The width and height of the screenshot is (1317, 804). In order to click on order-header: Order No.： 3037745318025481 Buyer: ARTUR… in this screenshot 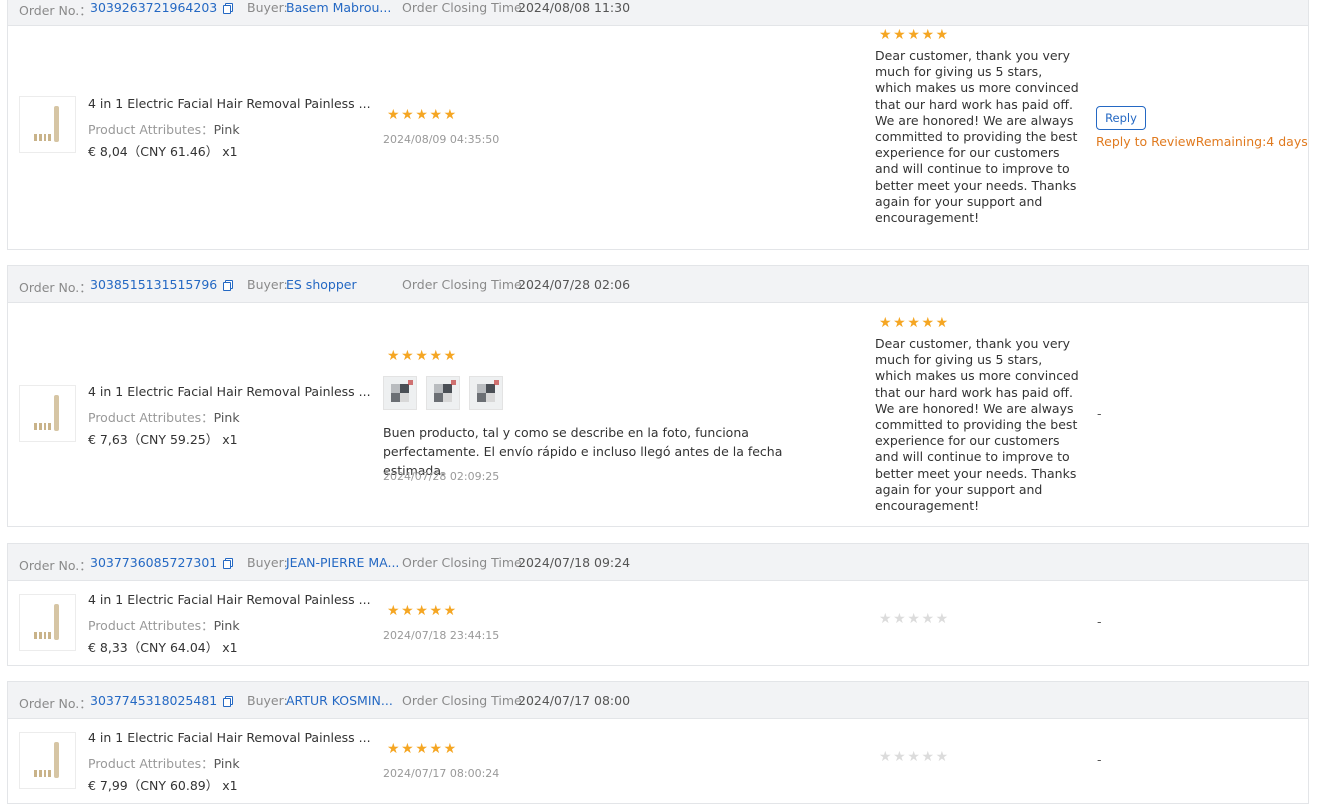, I will do `click(658, 700)`.